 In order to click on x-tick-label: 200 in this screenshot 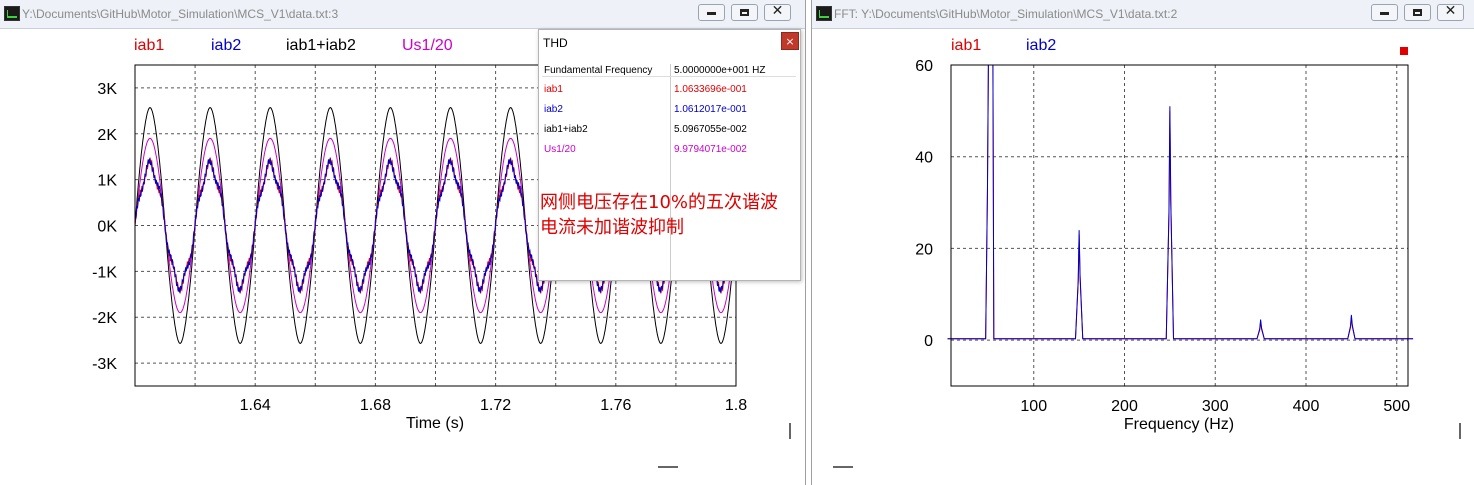, I will do `click(1124, 406)`.